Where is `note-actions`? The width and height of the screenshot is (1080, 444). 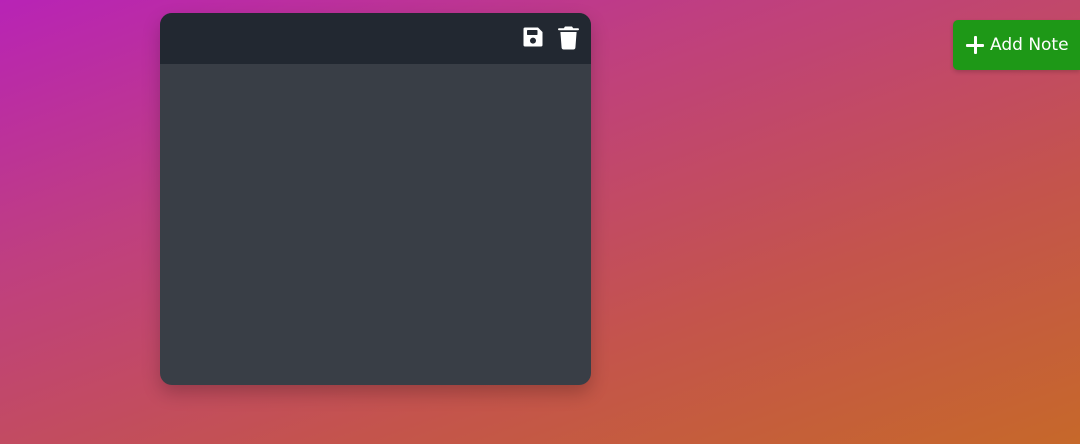 note-actions is located at coordinates (550, 37).